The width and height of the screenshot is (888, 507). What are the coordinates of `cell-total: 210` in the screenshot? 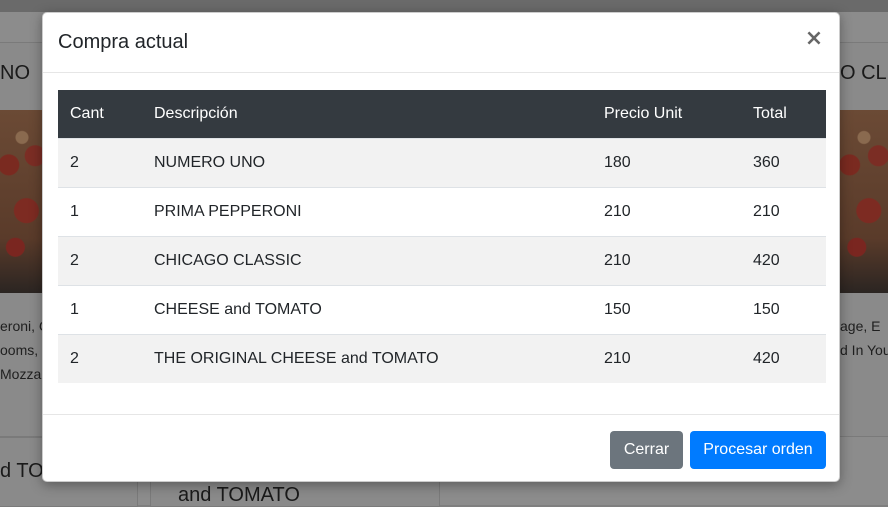 It's located at (783, 211).